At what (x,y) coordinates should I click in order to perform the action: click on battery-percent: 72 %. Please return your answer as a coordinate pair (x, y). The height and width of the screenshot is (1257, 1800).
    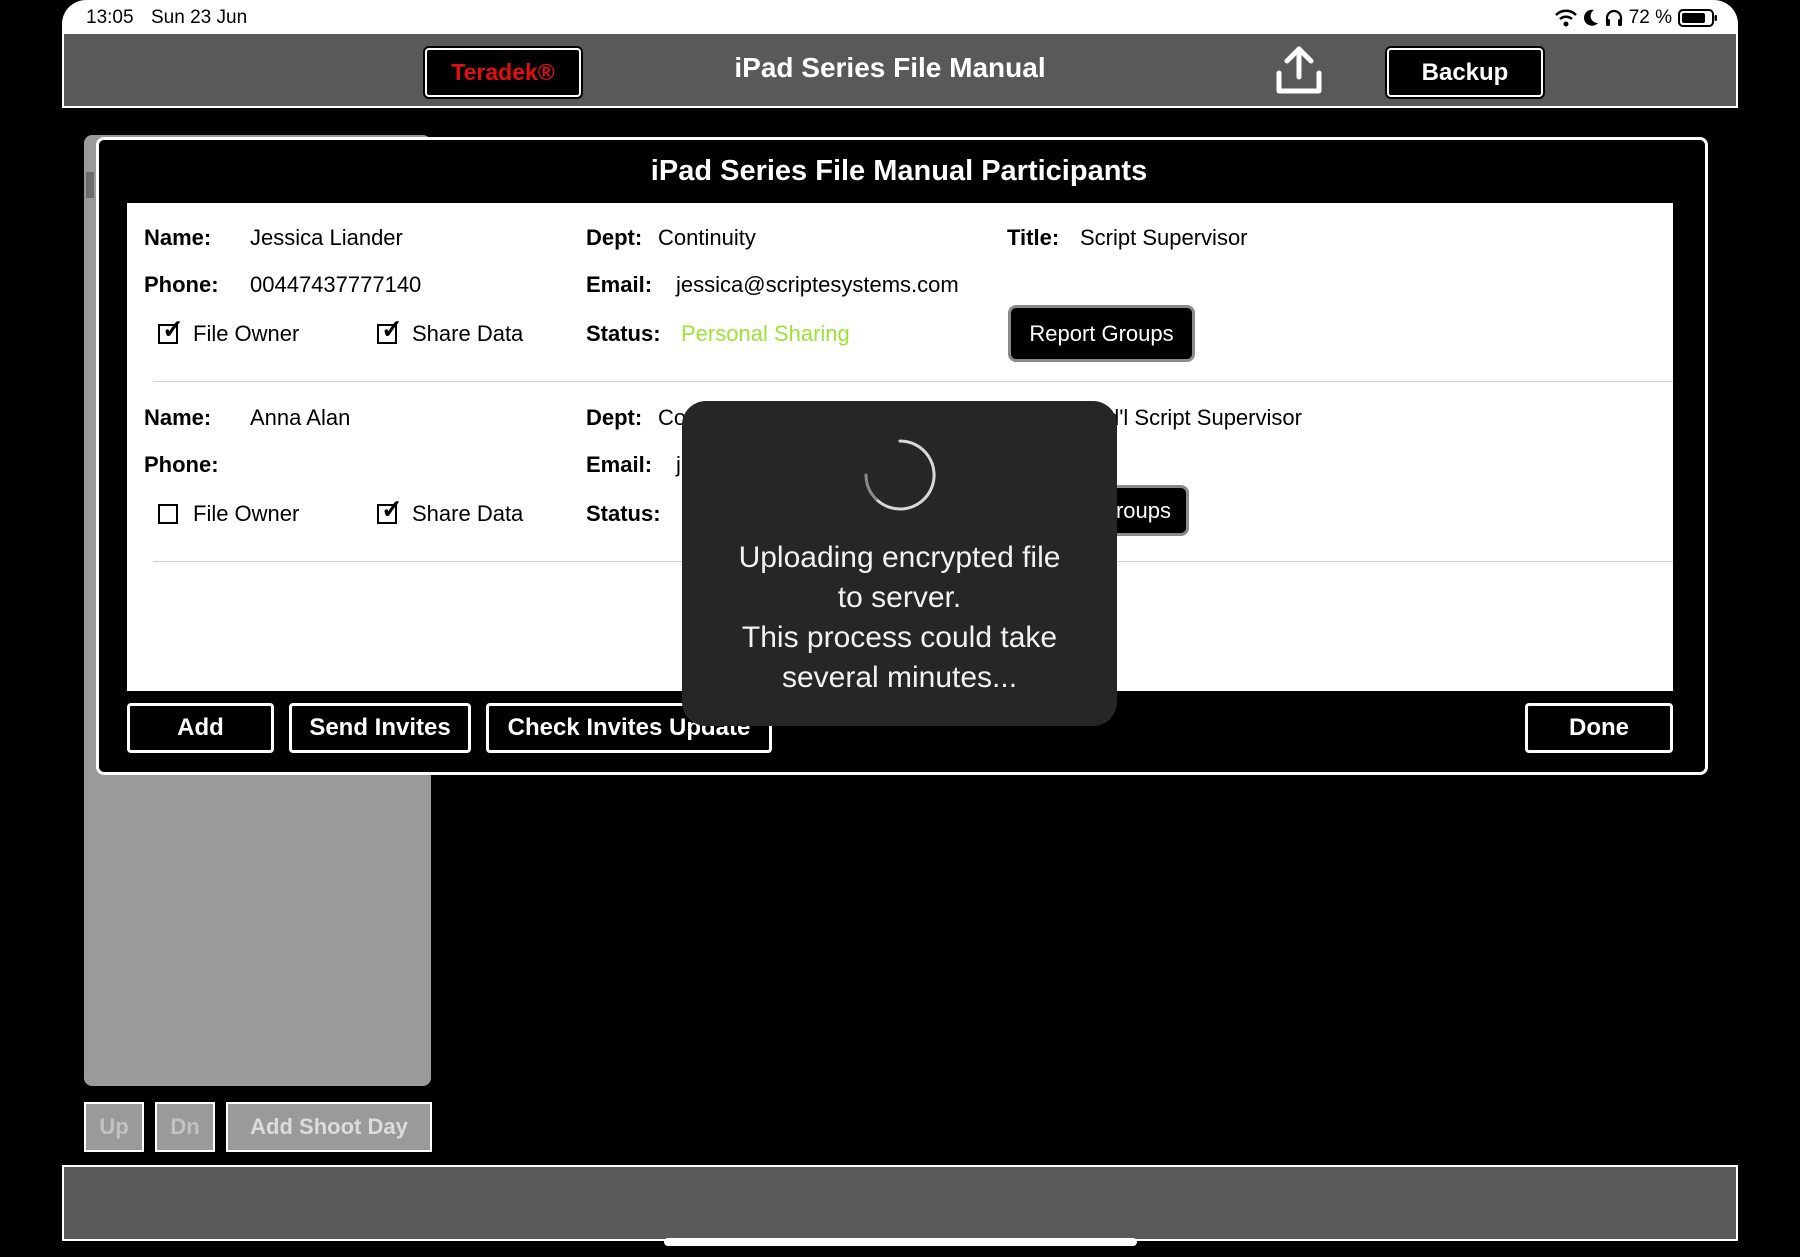
    Looking at the image, I should click on (1650, 17).